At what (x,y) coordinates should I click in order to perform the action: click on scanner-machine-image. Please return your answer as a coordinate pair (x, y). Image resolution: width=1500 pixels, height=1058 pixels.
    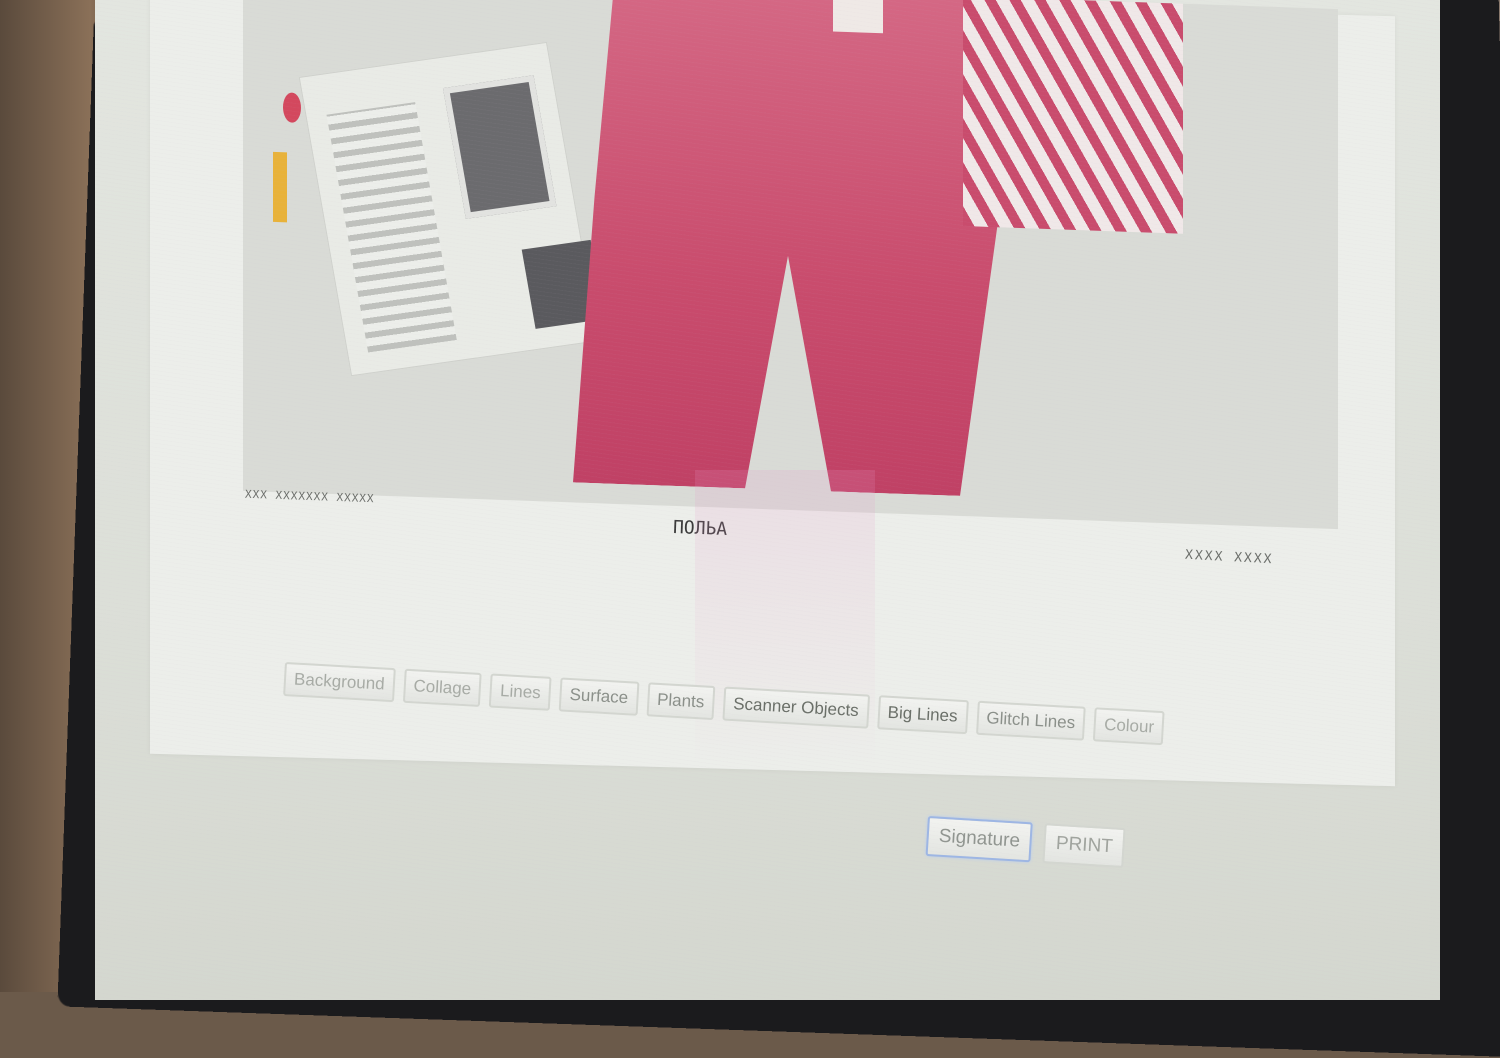
    Looking at the image, I should click on (451, 209).